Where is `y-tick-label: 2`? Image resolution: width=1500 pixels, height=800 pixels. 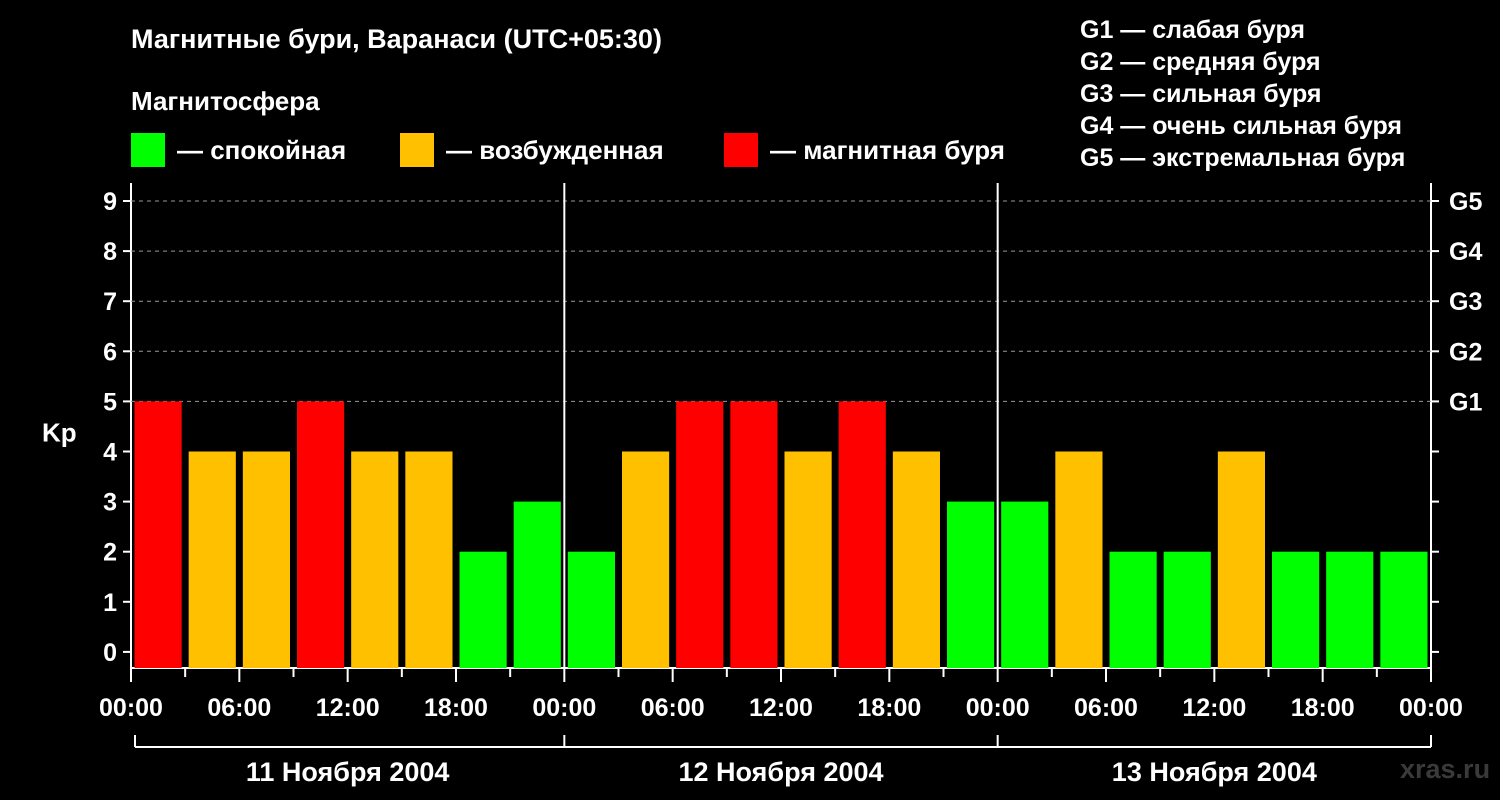 y-tick-label: 2 is located at coordinates (110, 553).